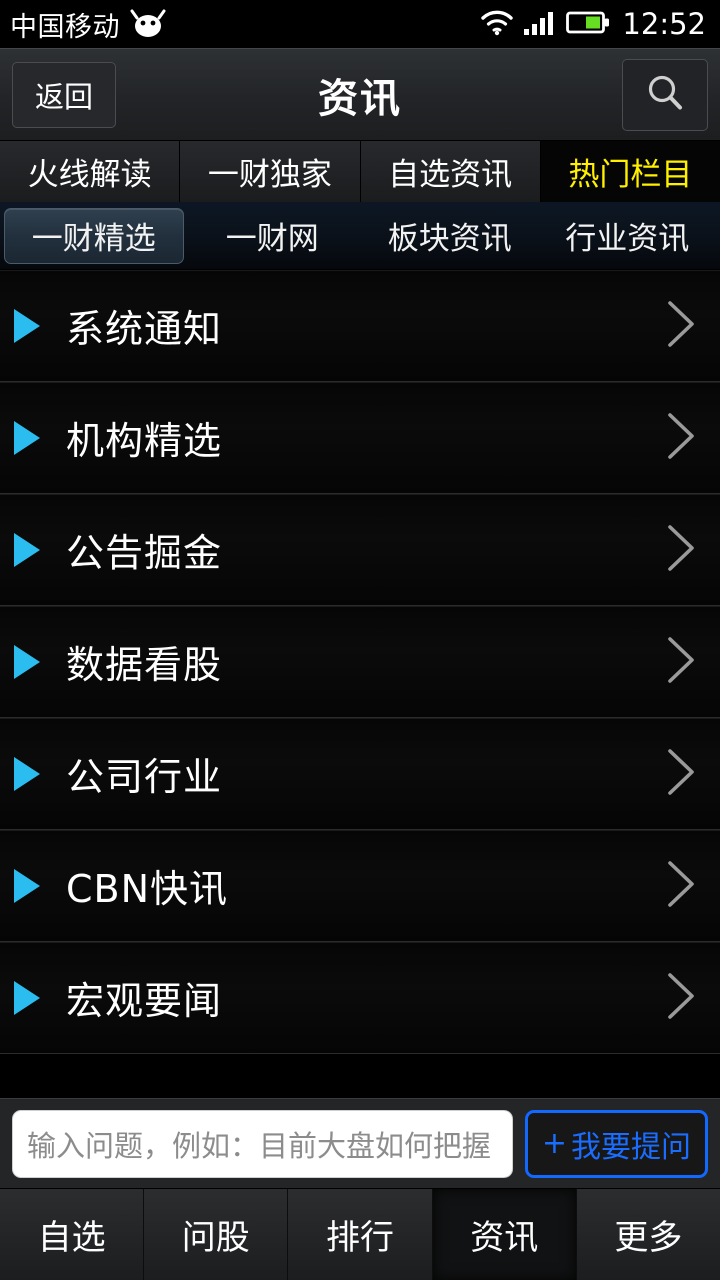  Describe the element at coordinates (360, 94) in the screenshot. I see `header-bar: 返回 资讯` at that location.